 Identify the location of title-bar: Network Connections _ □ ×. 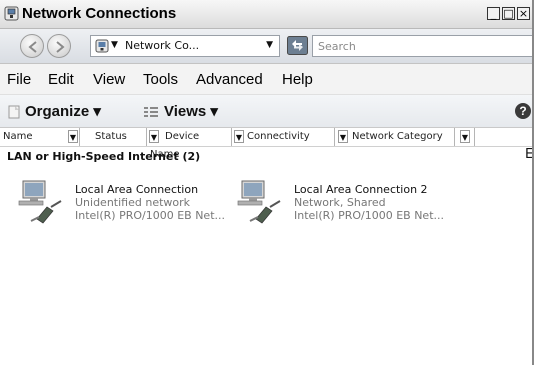
(267, 14).